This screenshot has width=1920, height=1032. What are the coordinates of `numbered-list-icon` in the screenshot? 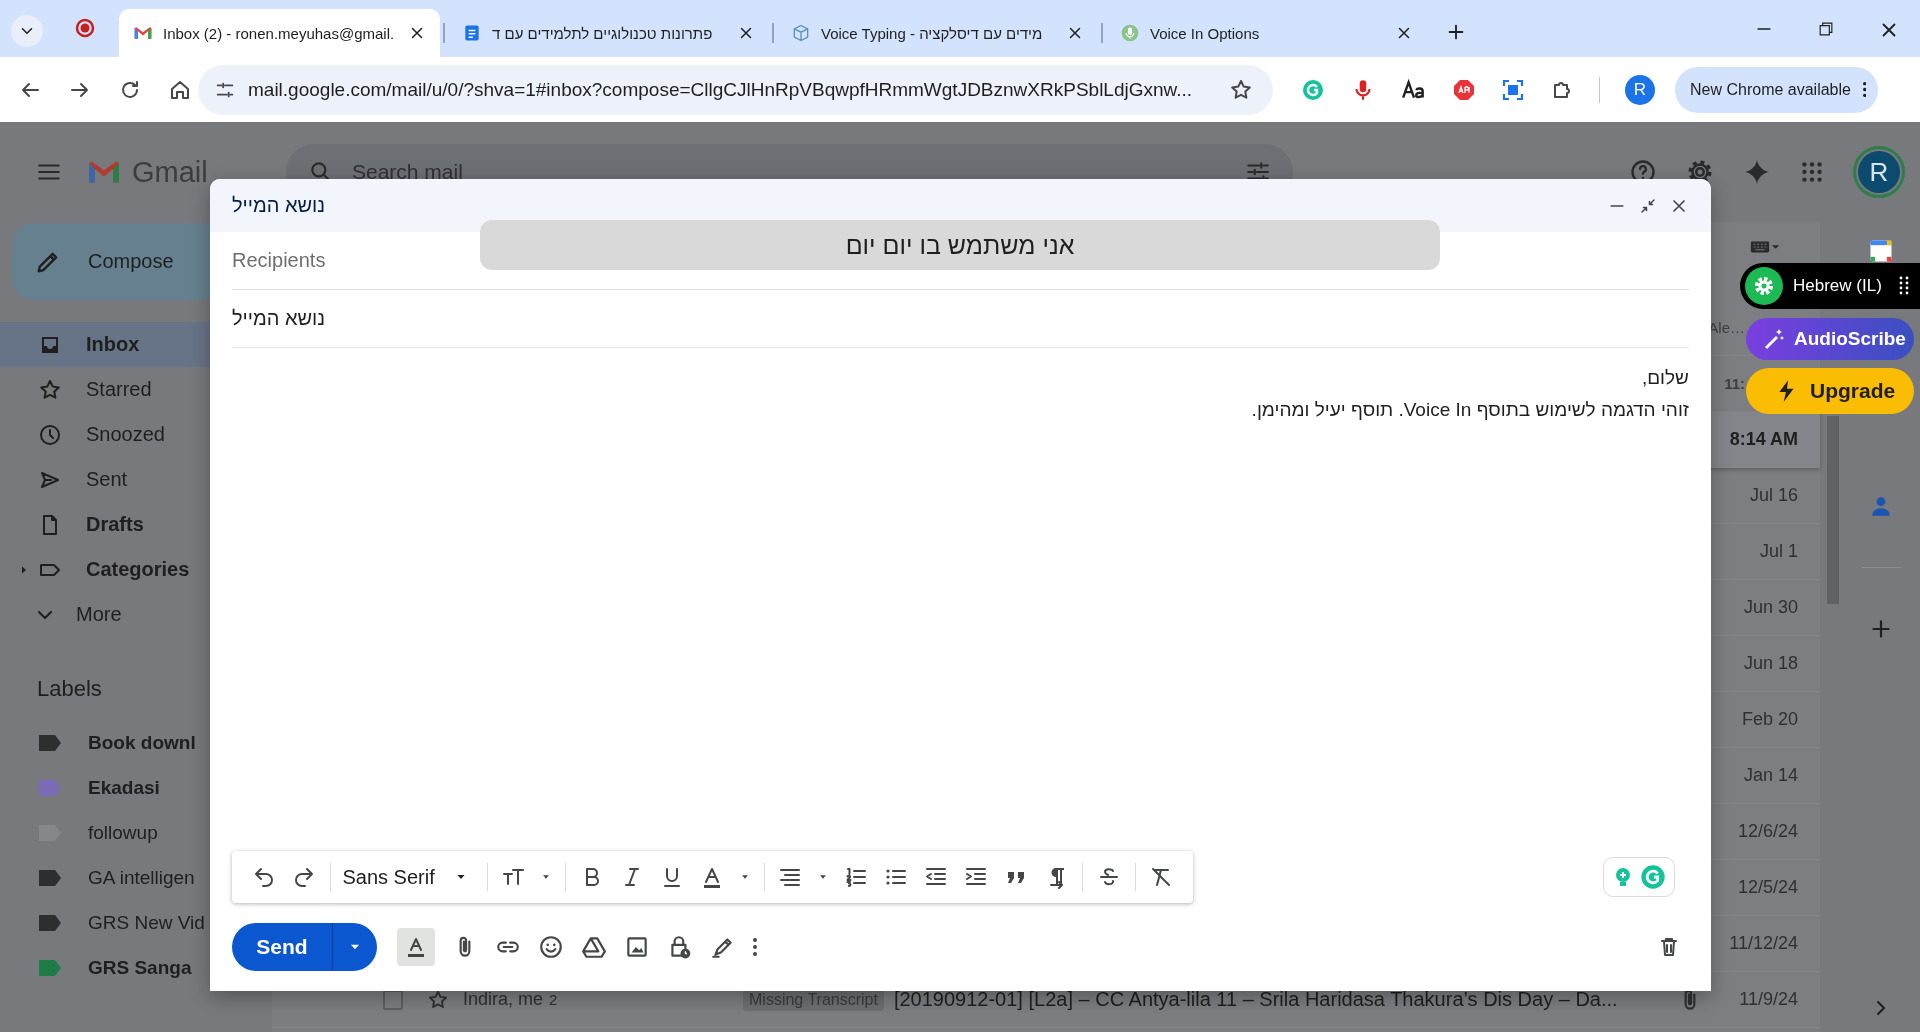 It's located at (856, 877).